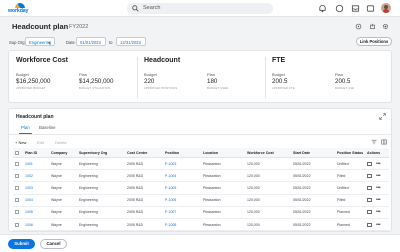  Describe the element at coordinates (21, 244) in the screenshot. I see `submit-button: Submit` at that location.